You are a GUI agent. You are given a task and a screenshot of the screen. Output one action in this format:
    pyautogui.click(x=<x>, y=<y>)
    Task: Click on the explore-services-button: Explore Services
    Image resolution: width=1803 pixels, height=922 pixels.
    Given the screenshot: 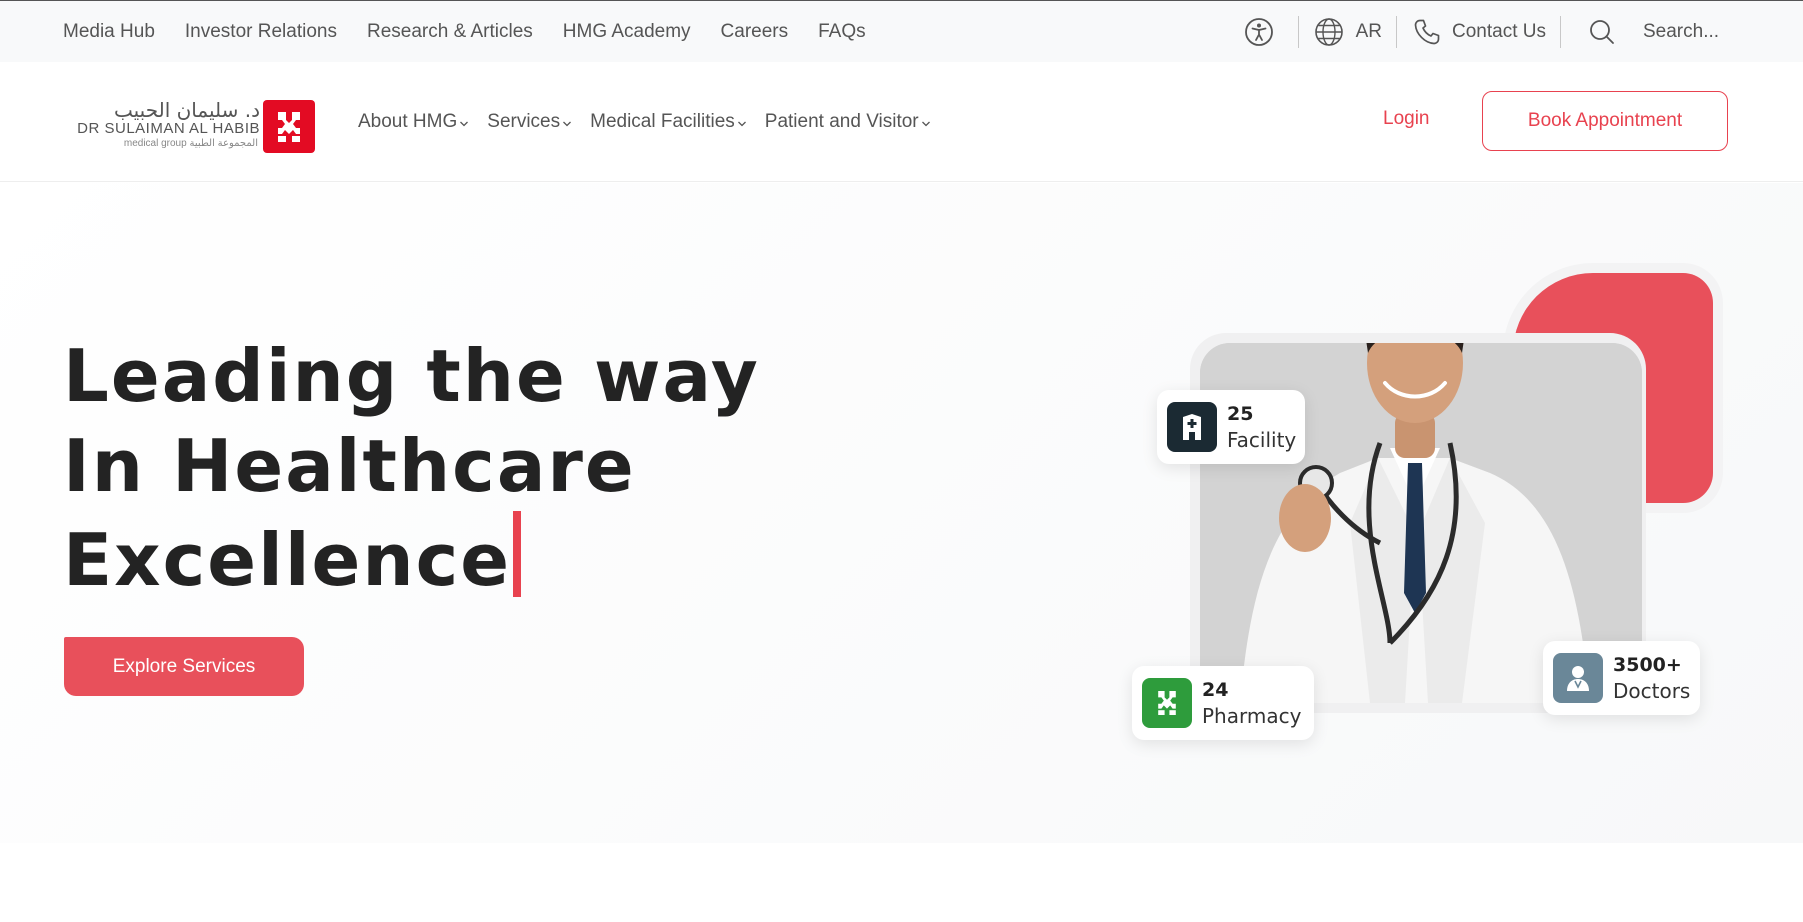 What is the action you would take?
    pyautogui.click(x=184, y=666)
    